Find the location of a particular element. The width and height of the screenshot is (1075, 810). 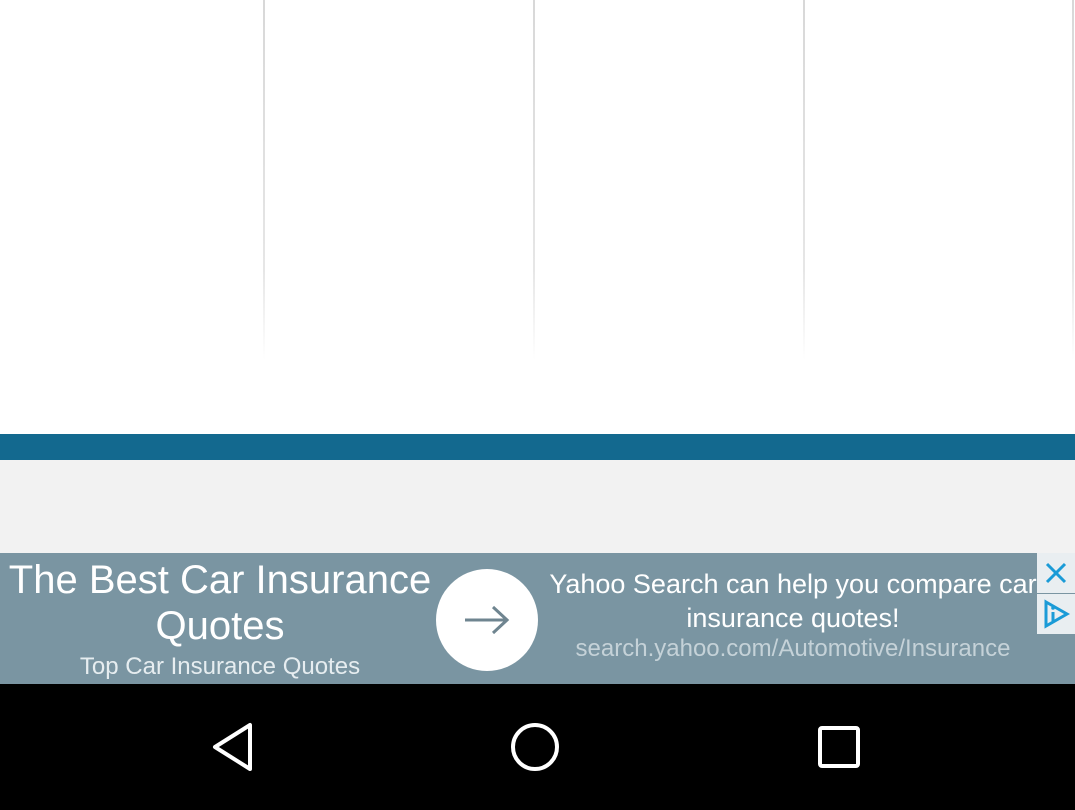

ad-subtitle: Top Car Insurance Quotes is located at coordinates (220, 666).